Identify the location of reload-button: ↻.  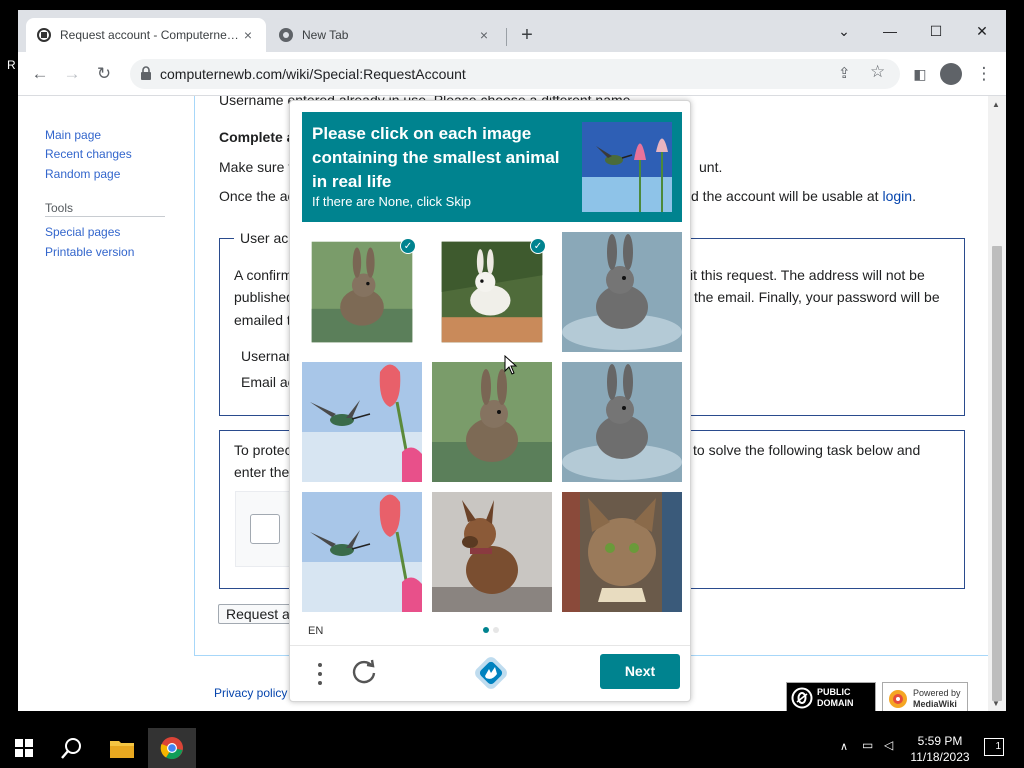
(104, 74).